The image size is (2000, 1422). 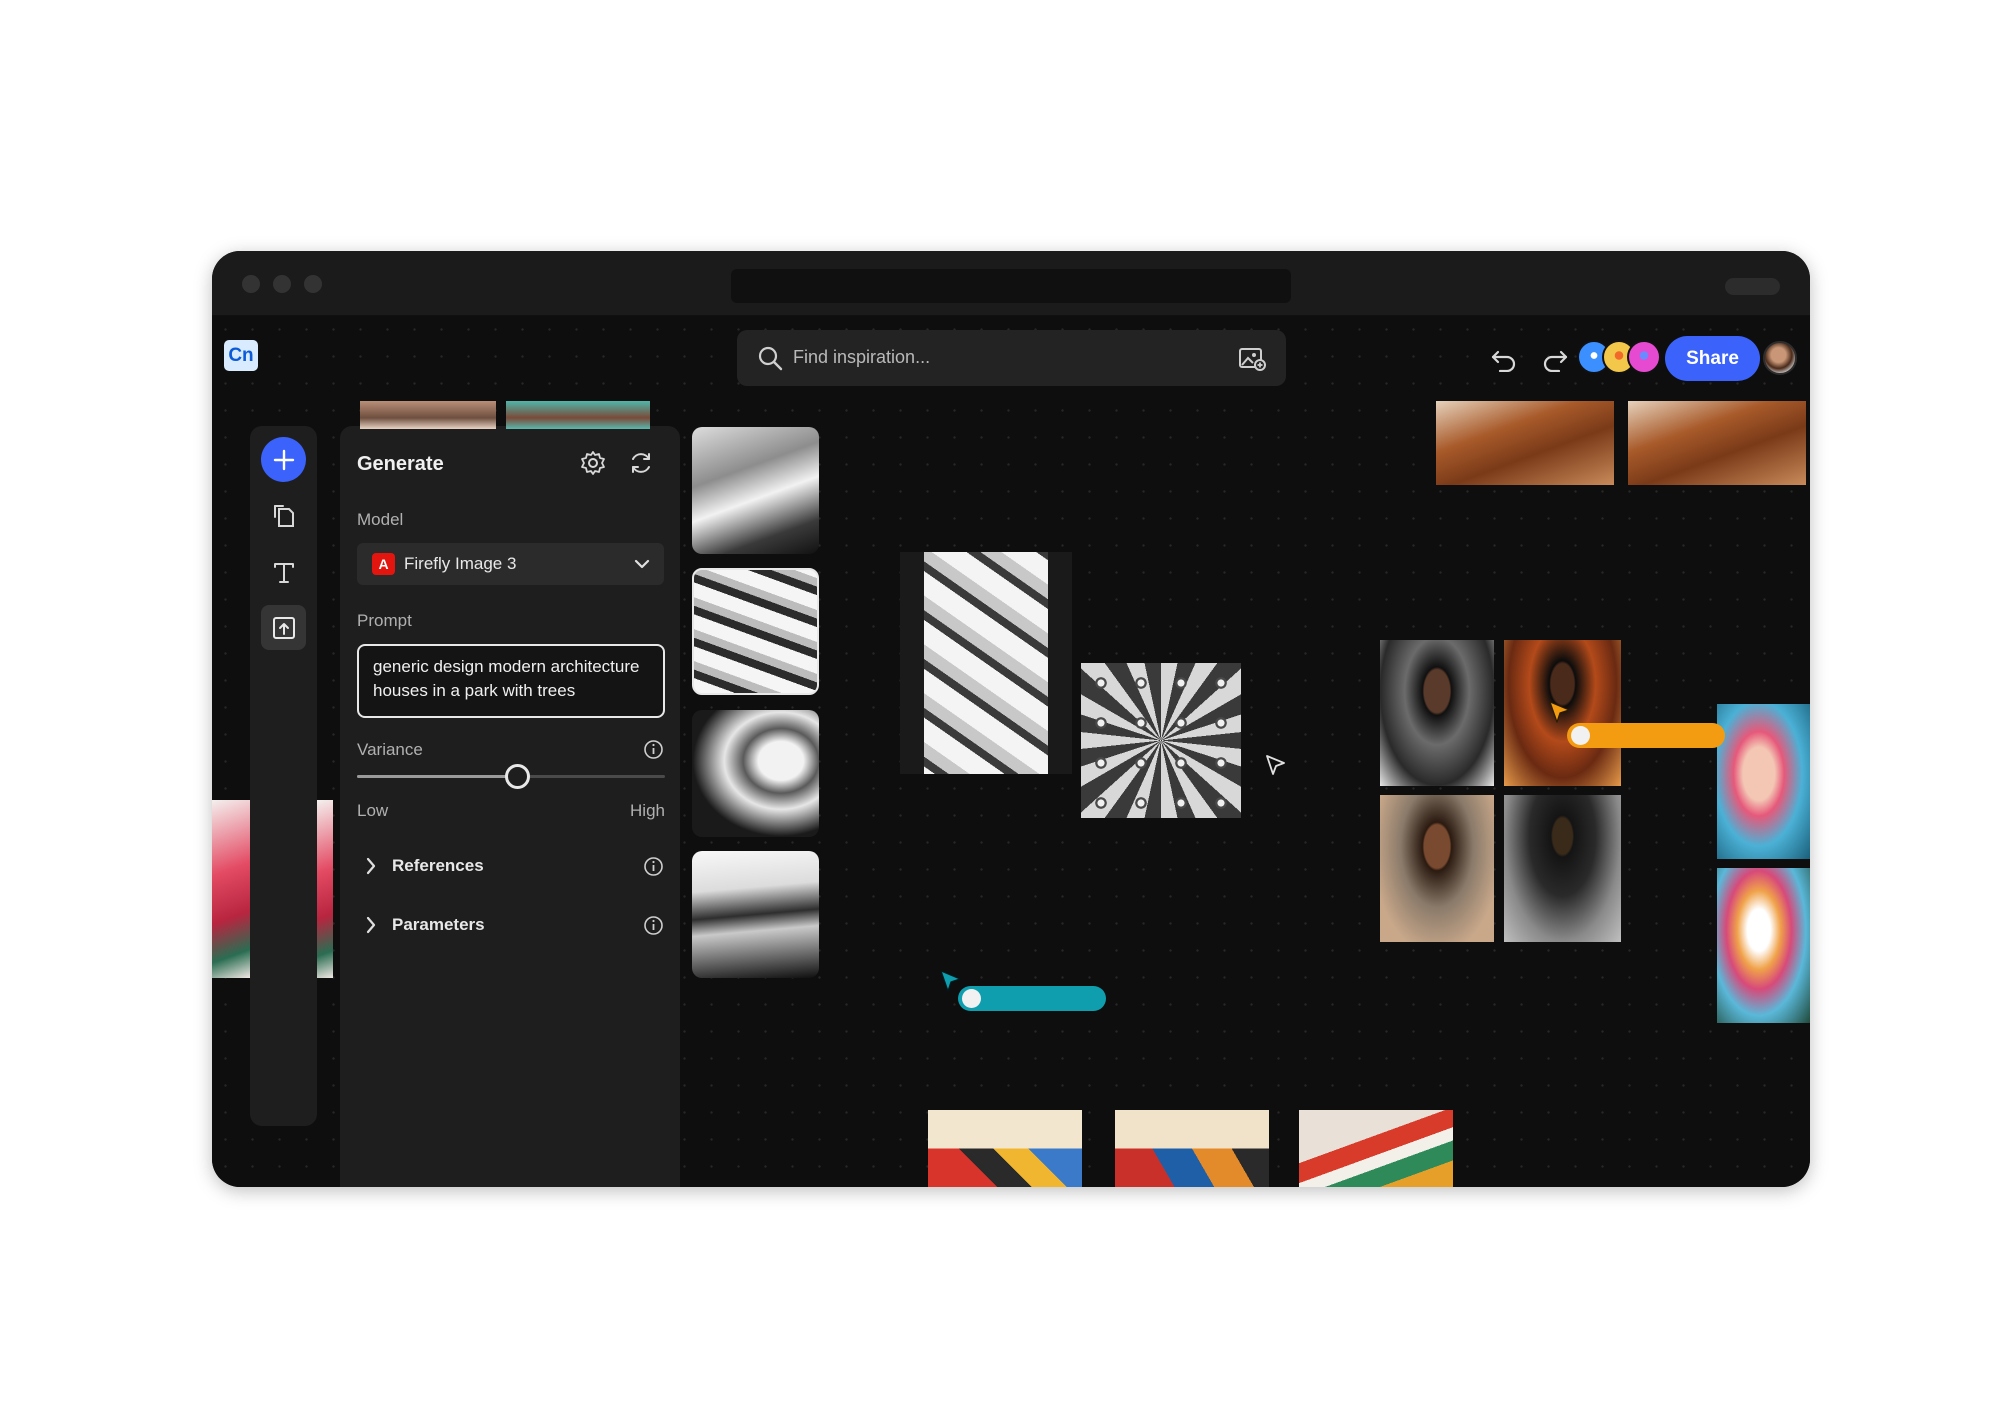 What do you see at coordinates (283, 776) in the screenshot?
I see `tool-rail` at bounding box center [283, 776].